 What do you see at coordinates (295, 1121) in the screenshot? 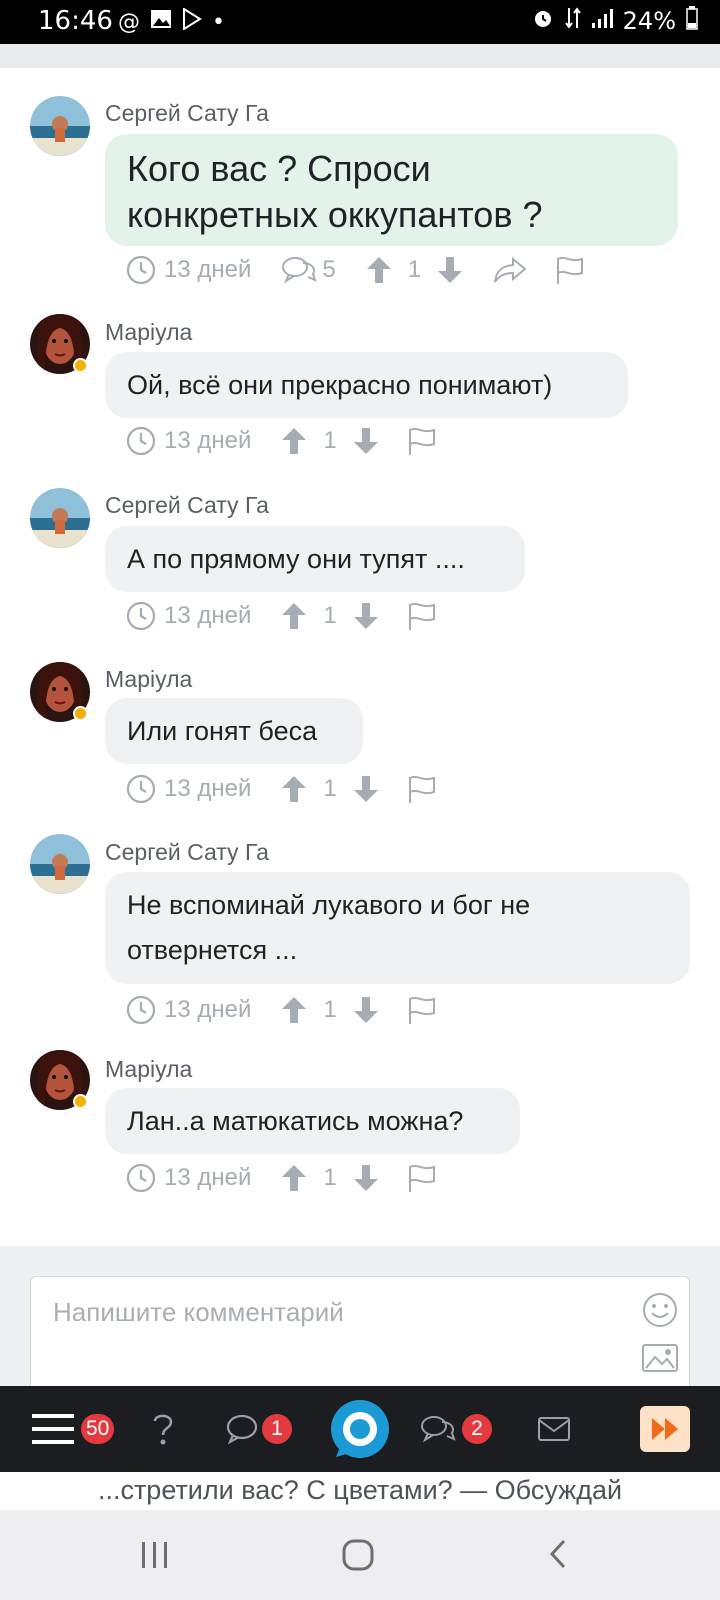
I see `comment-text-line: Лан..а матюкатись можна?` at bounding box center [295, 1121].